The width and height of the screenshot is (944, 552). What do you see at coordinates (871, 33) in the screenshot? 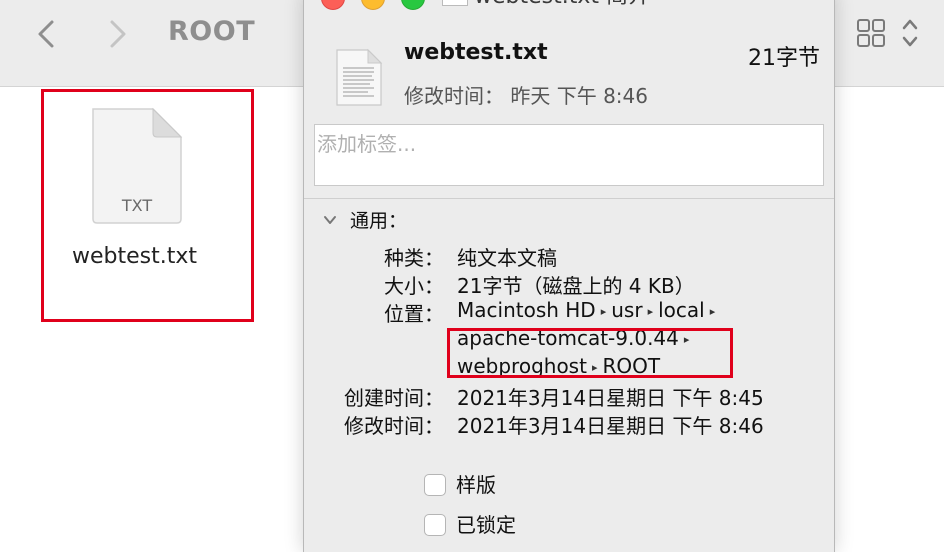
I see `icon-view-icon` at bounding box center [871, 33].